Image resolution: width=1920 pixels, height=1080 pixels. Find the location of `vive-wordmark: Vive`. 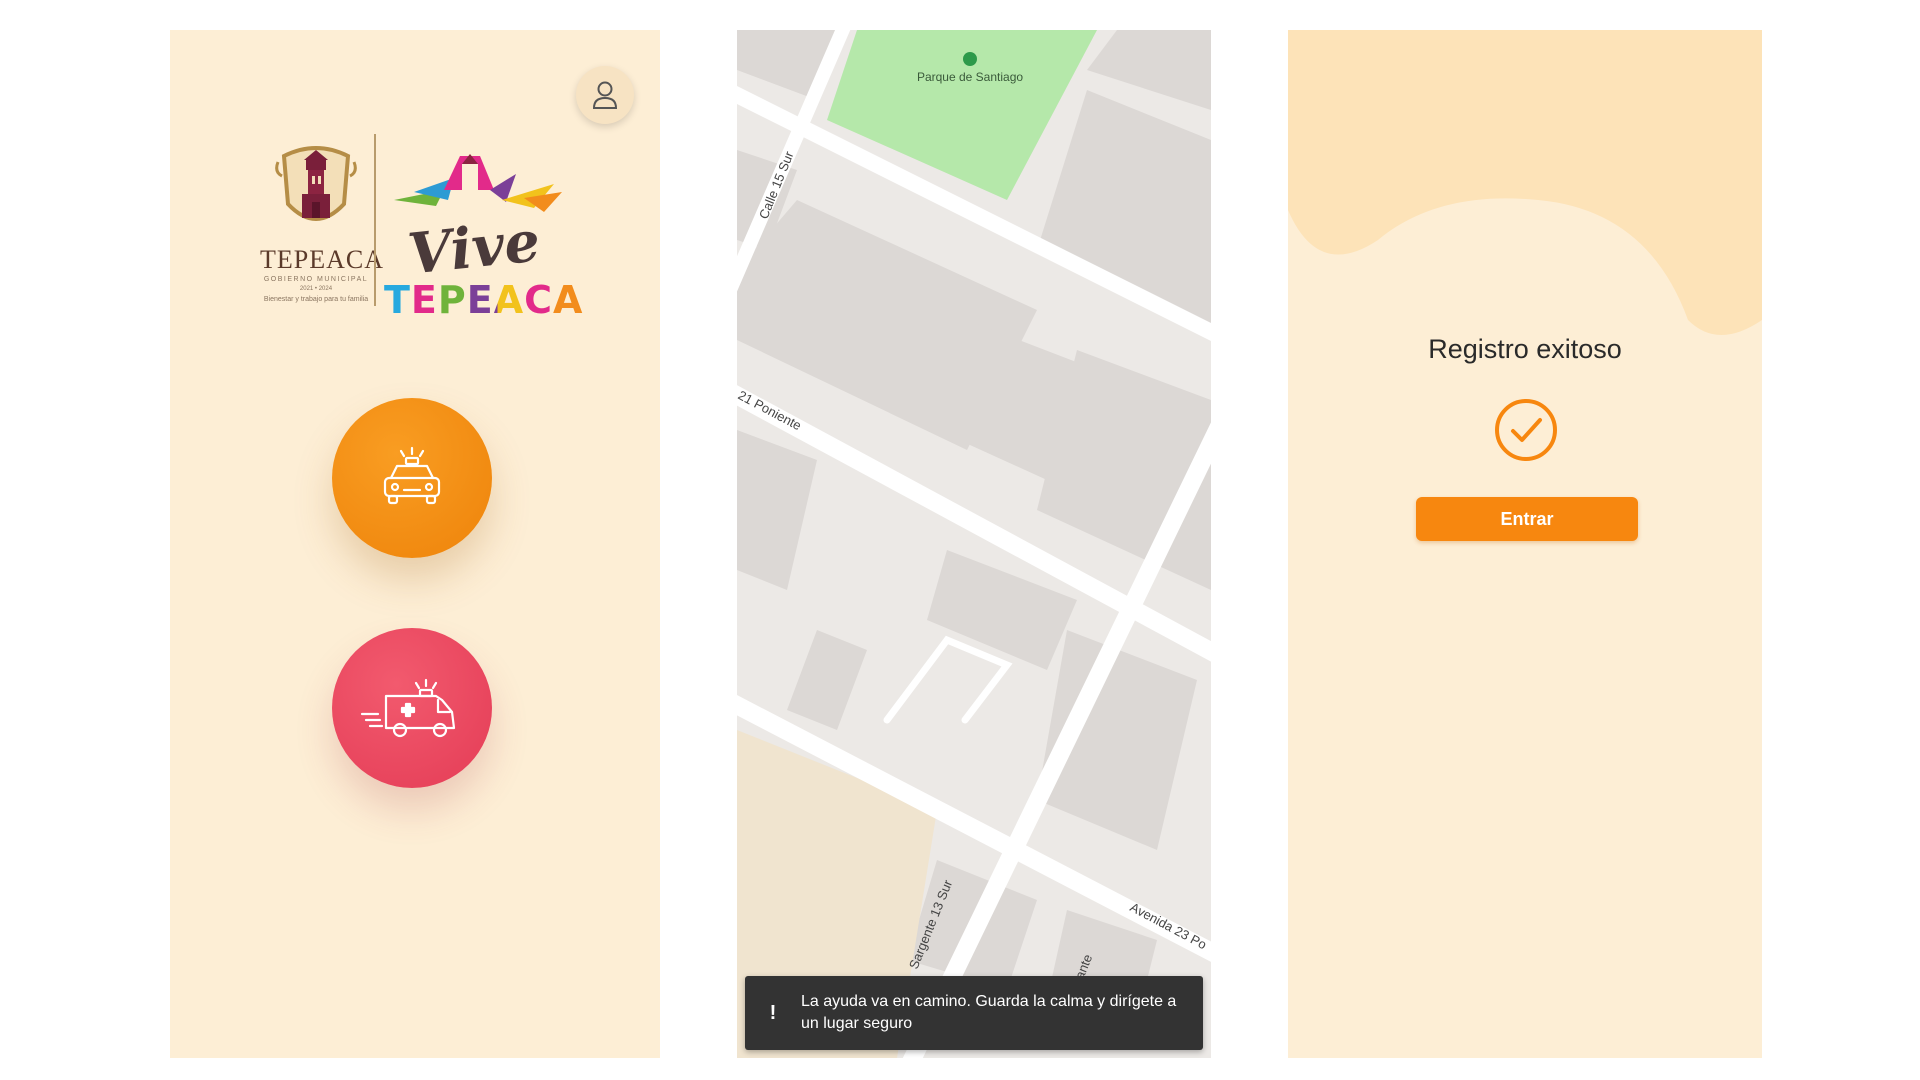

vive-wordmark: Vive is located at coordinates (473, 248).